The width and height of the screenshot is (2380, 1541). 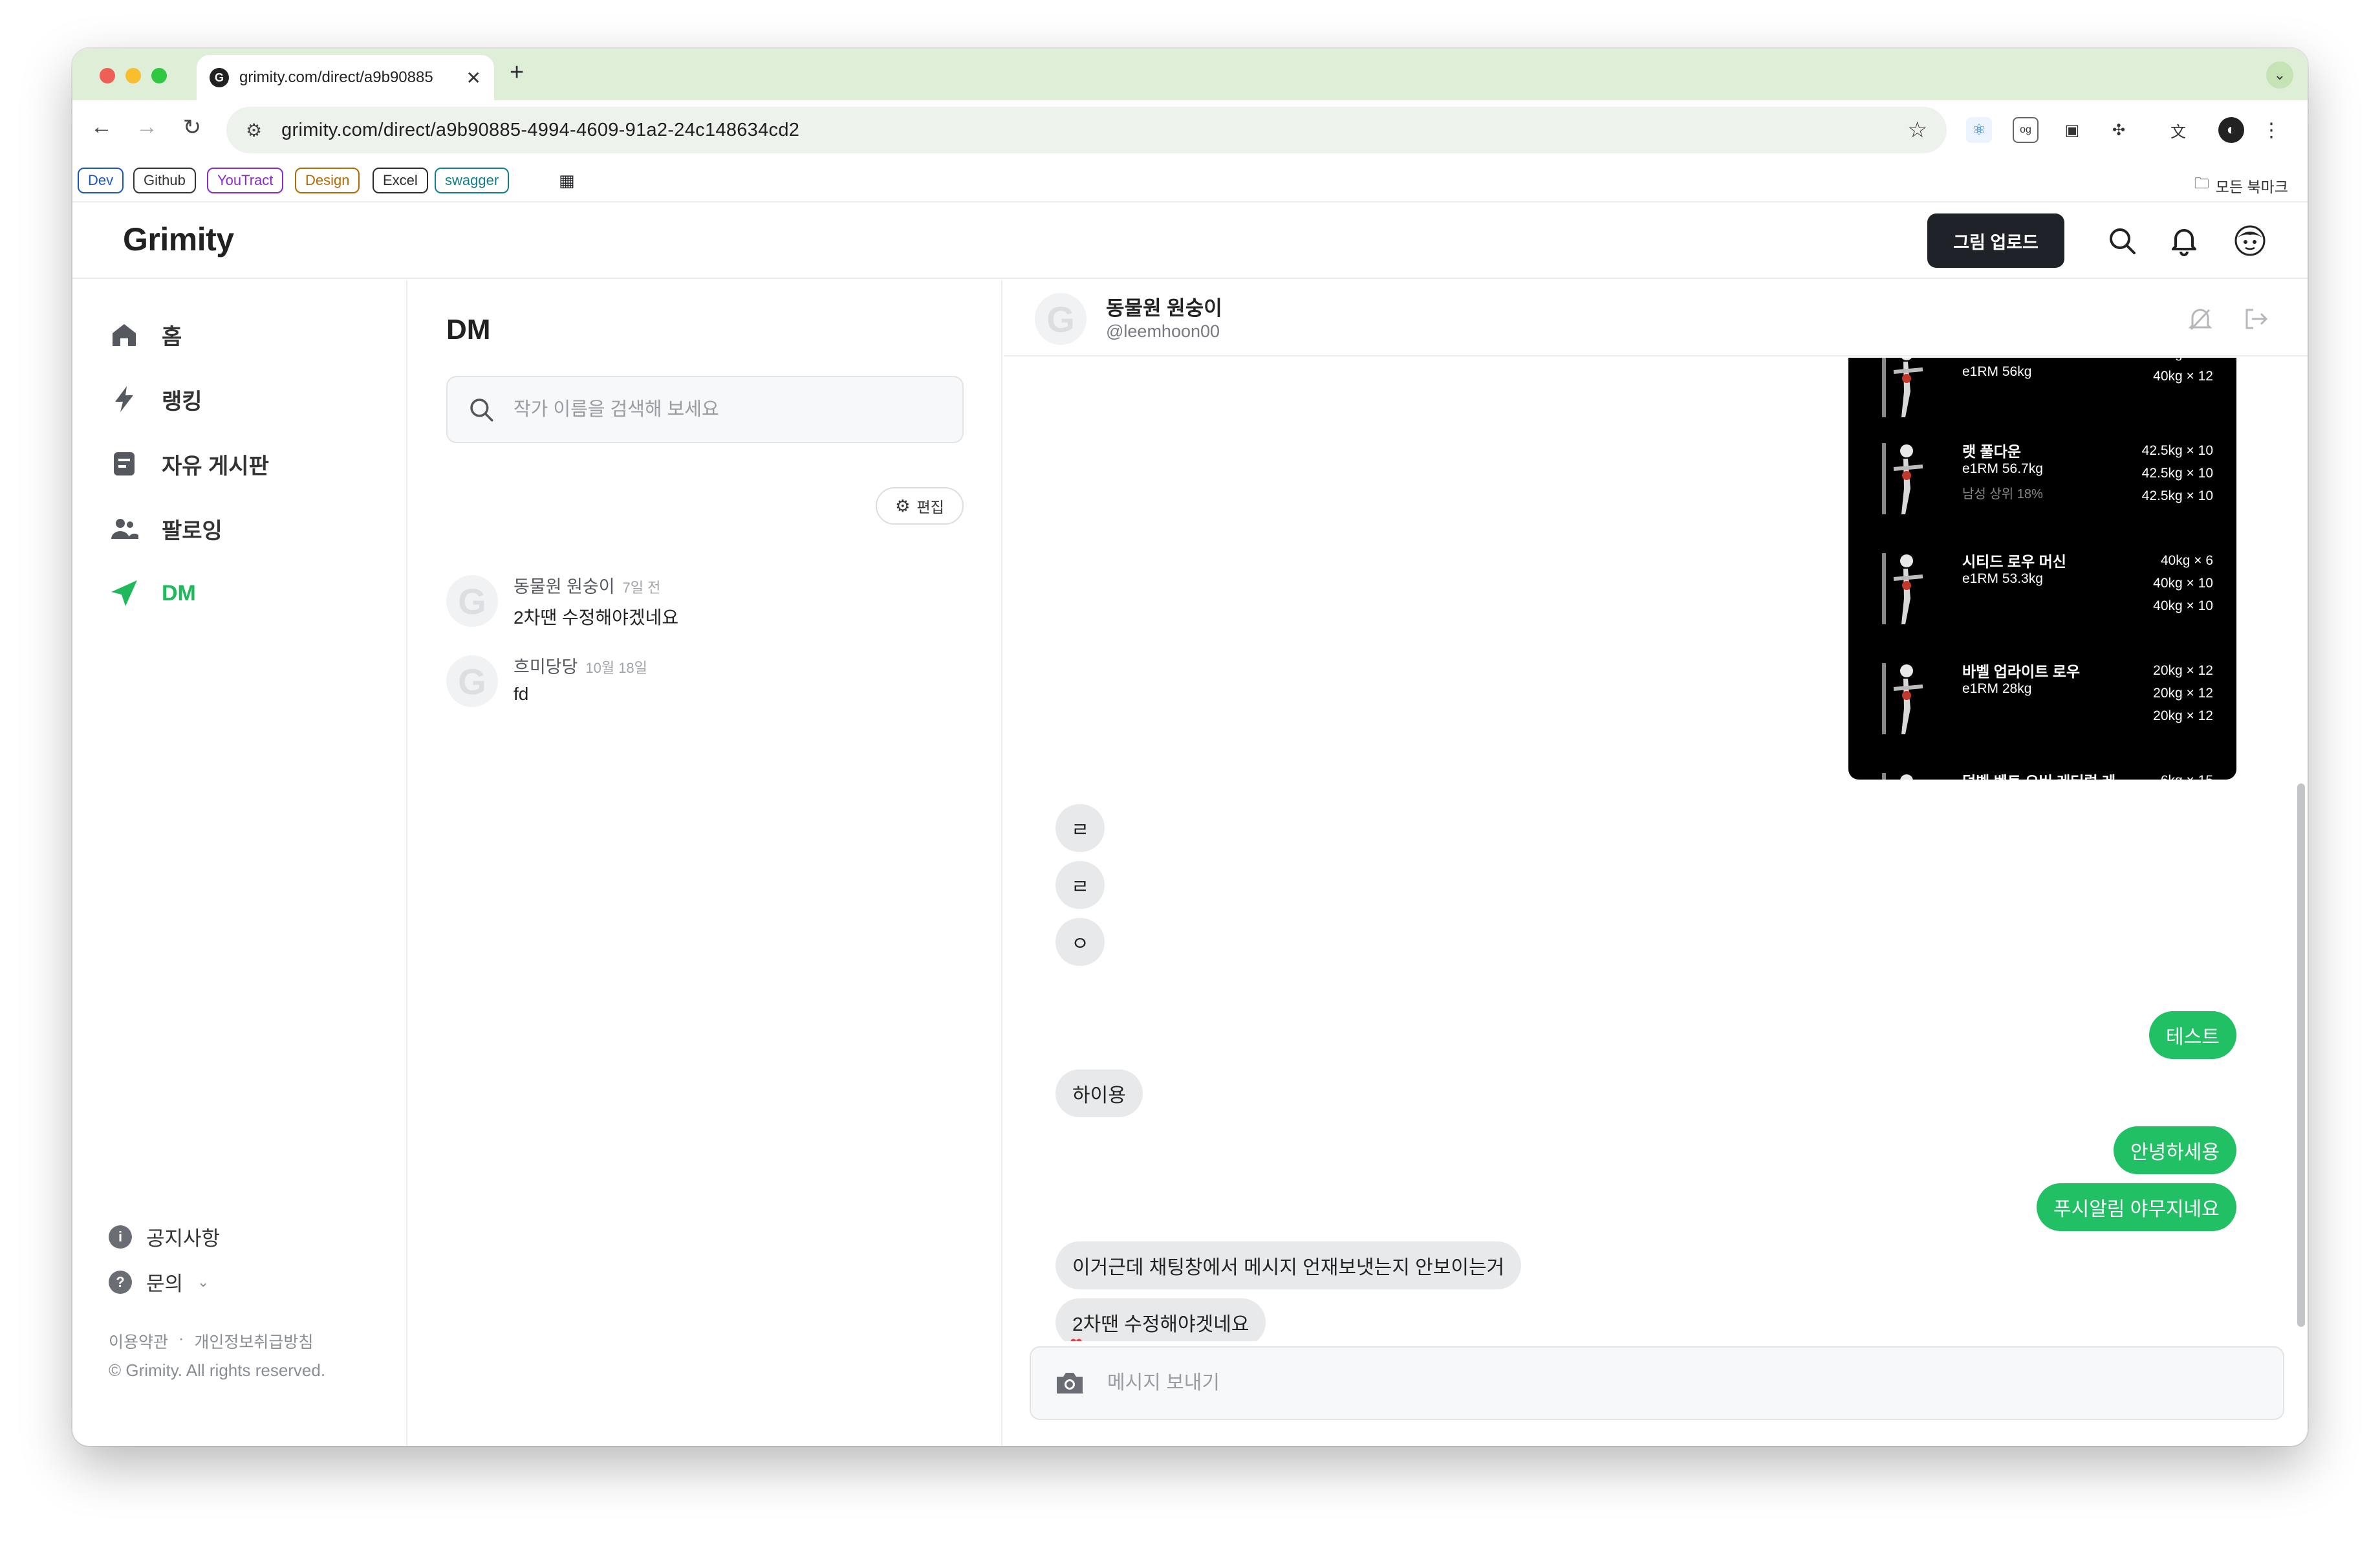 What do you see at coordinates (336, 77) in the screenshot?
I see `tab-title: grimity.com/direct/a9b90885` at bounding box center [336, 77].